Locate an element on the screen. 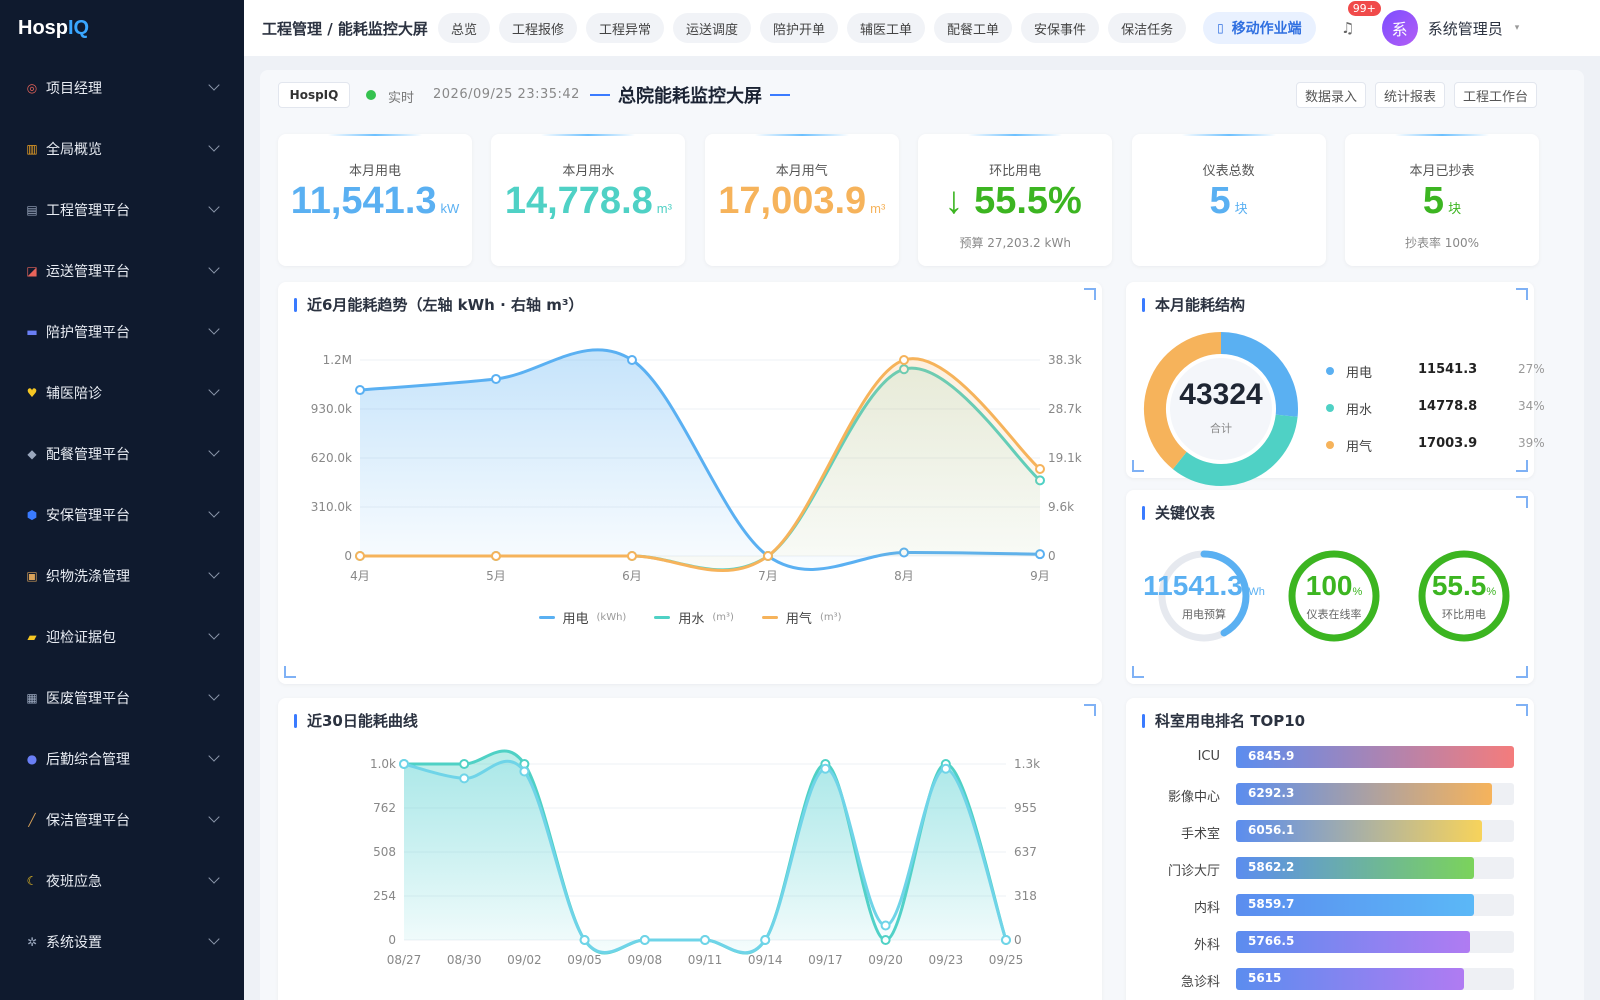  nav-tab: 陪护开单 is located at coordinates (799, 28).